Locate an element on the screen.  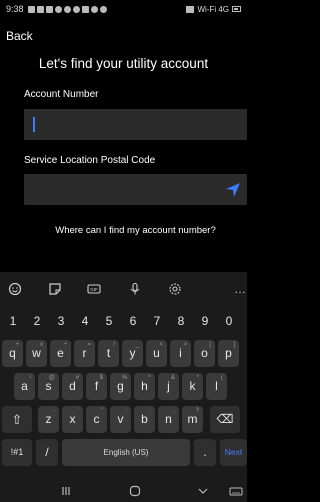
symbols-key: !#1 is located at coordinates (17, 452).